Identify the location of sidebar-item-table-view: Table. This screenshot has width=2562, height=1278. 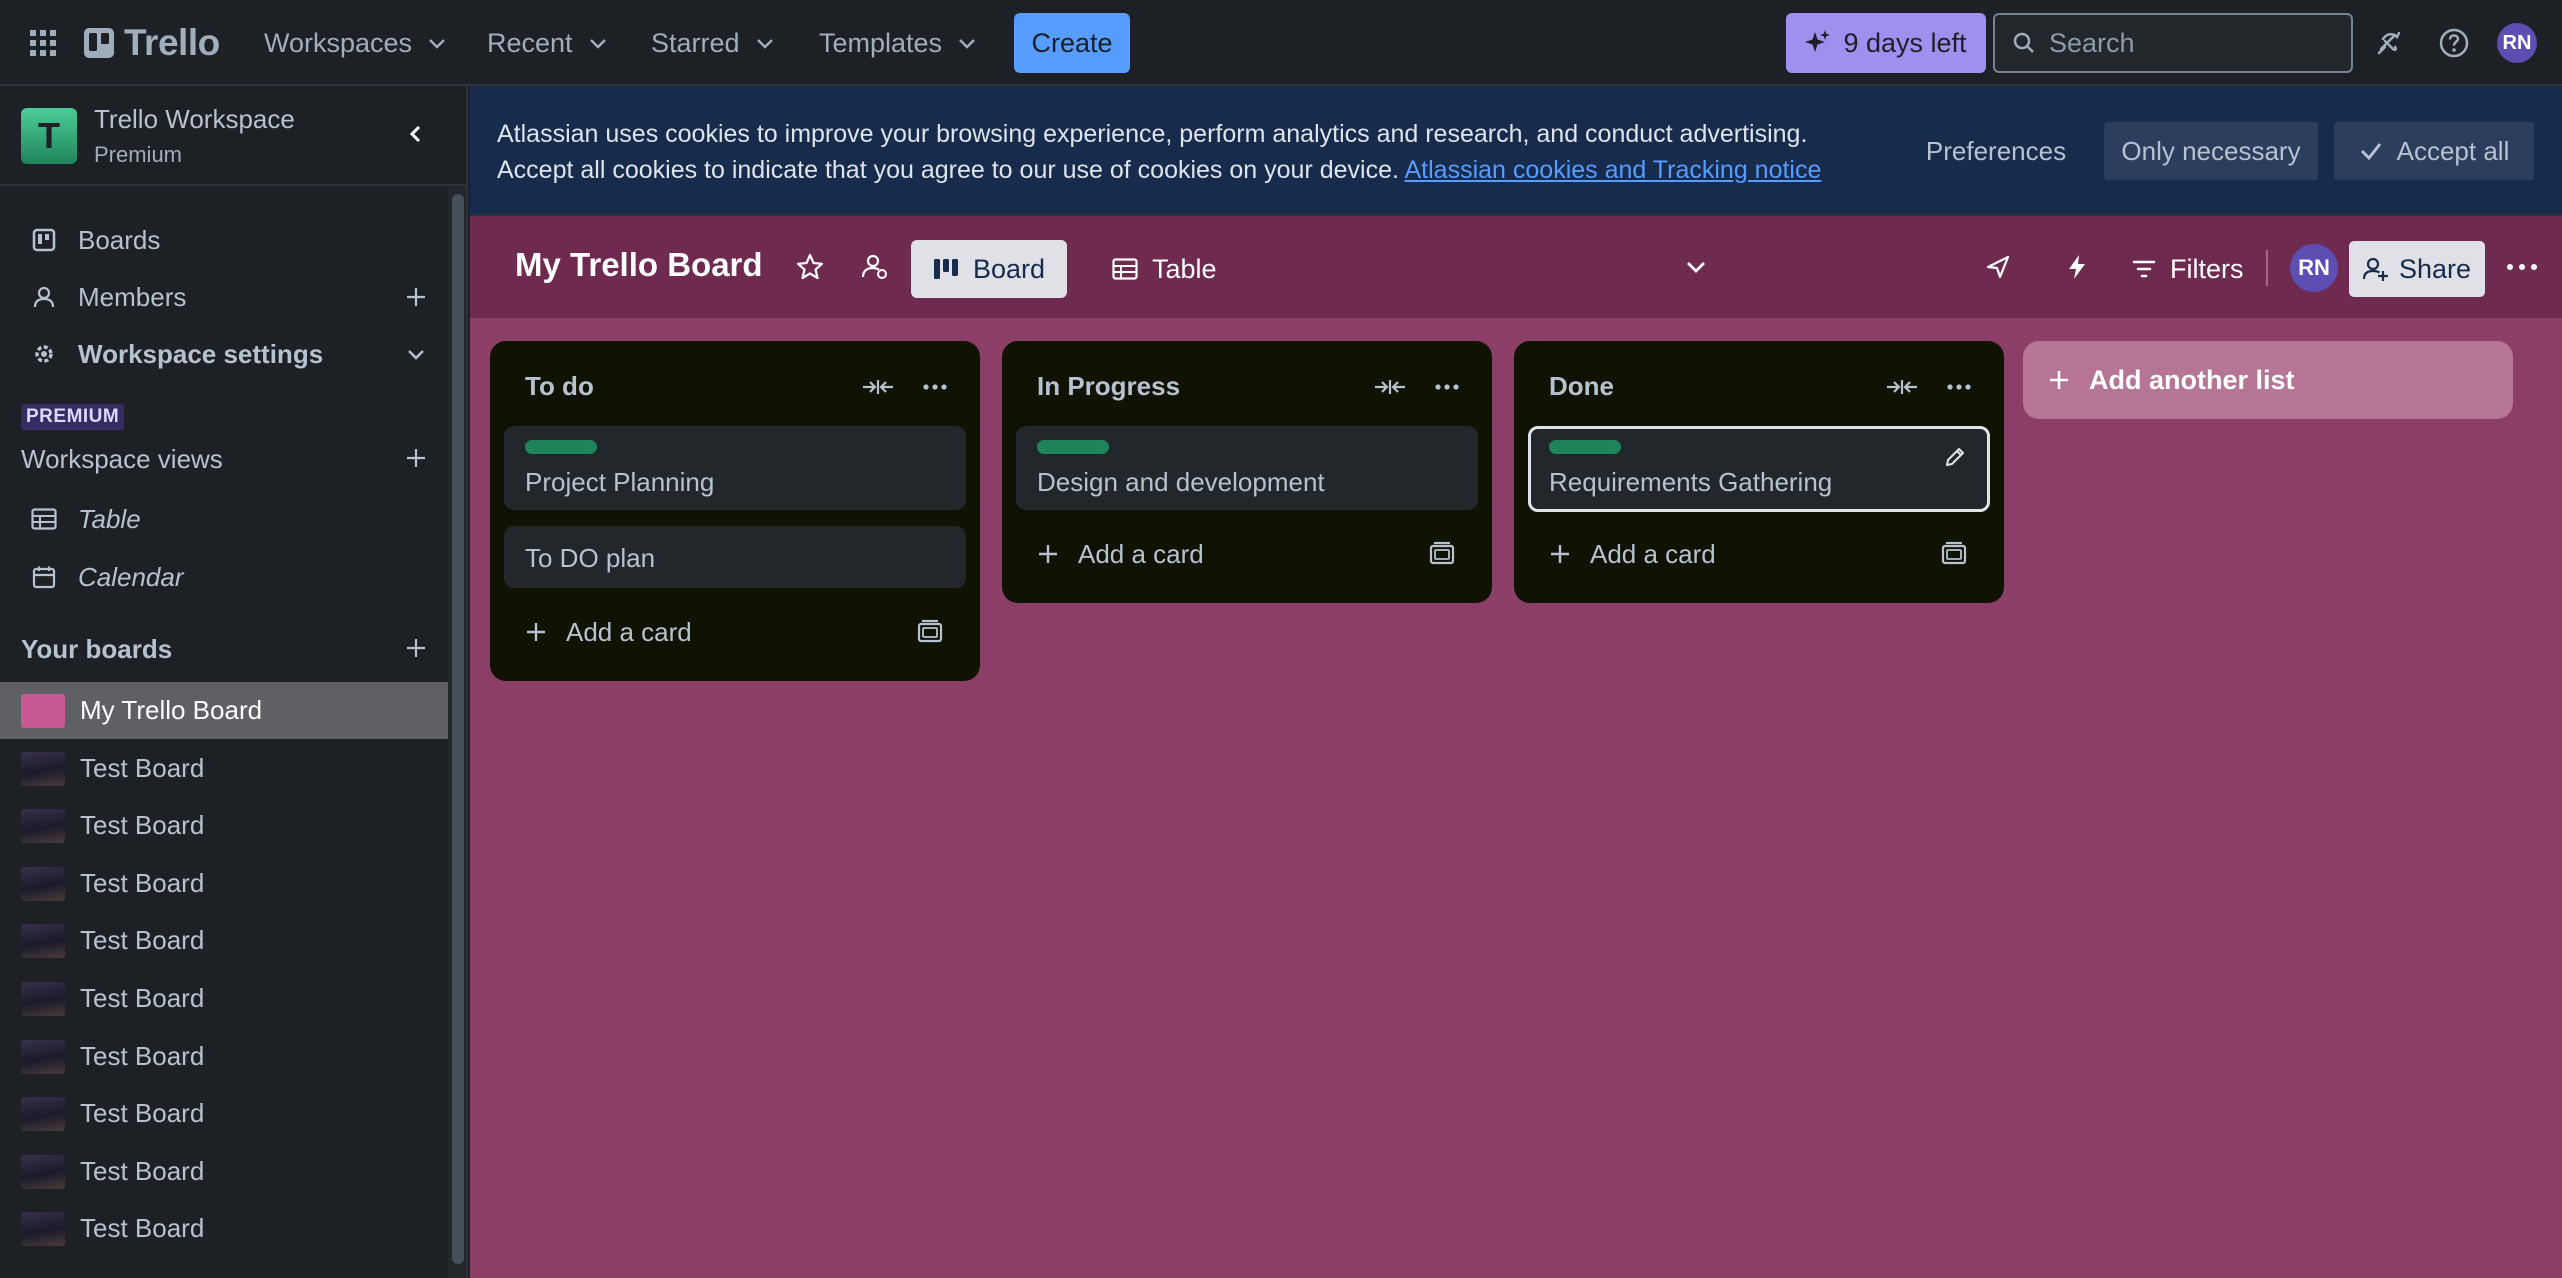
(224, 519).